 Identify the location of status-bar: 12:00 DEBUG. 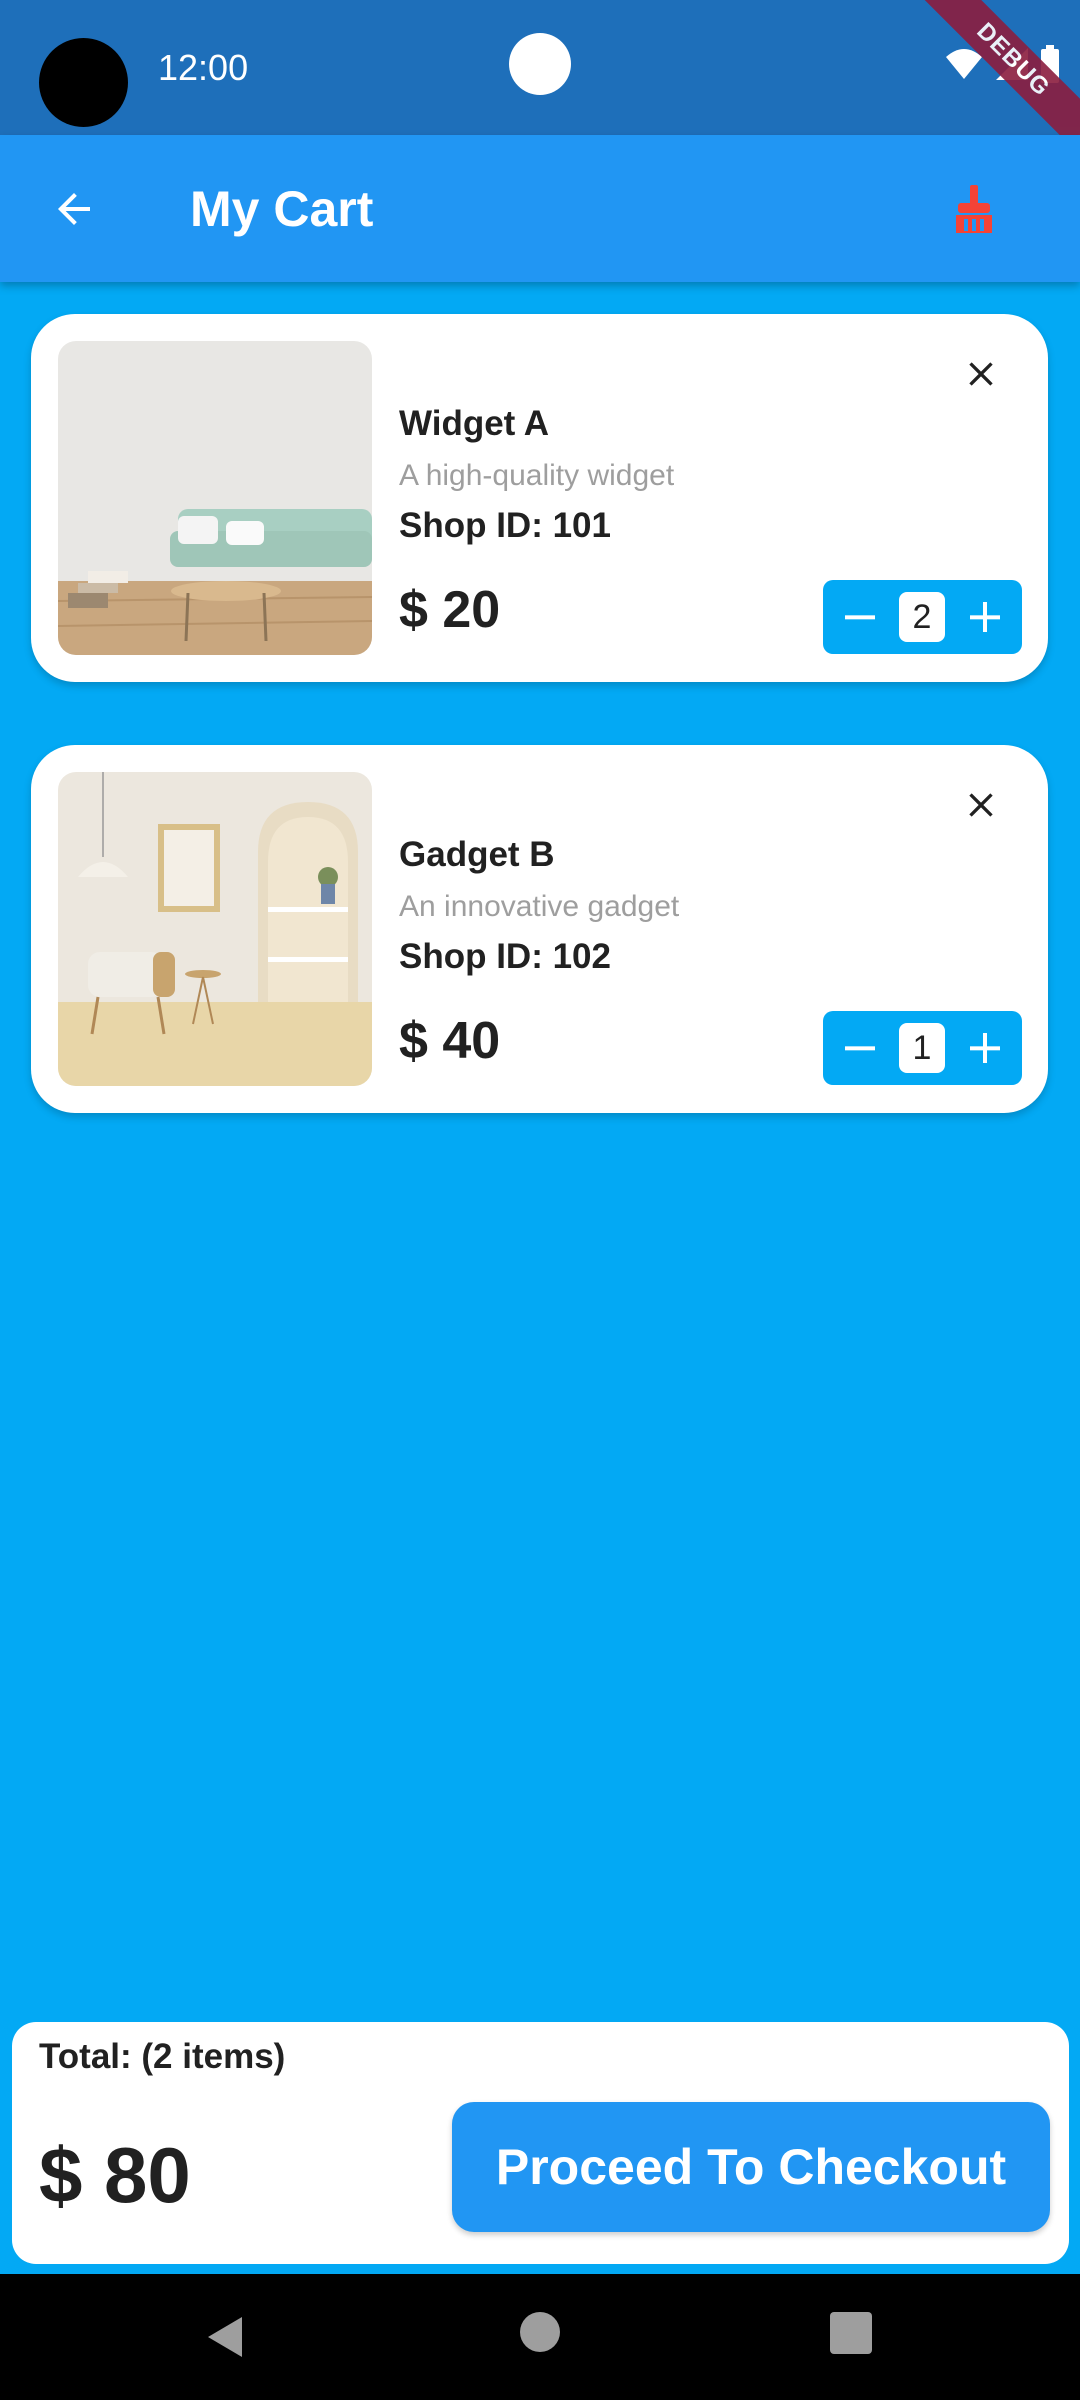
(540, 81).